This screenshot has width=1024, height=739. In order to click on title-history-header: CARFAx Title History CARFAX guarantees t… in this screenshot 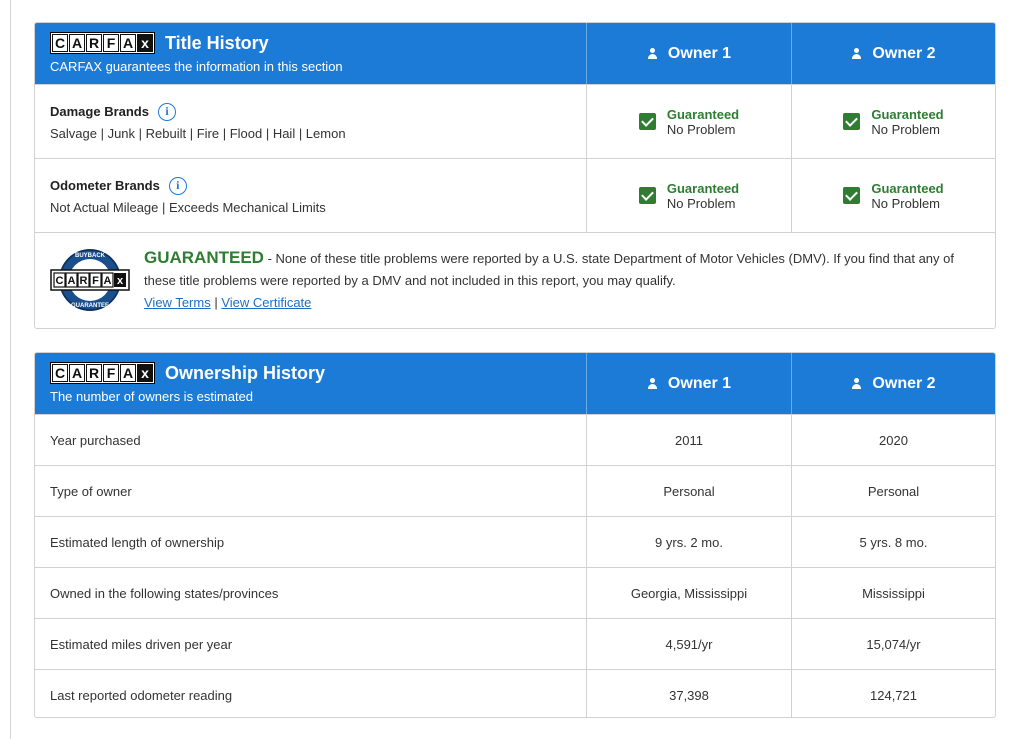, I will do `click(515, 53)`.